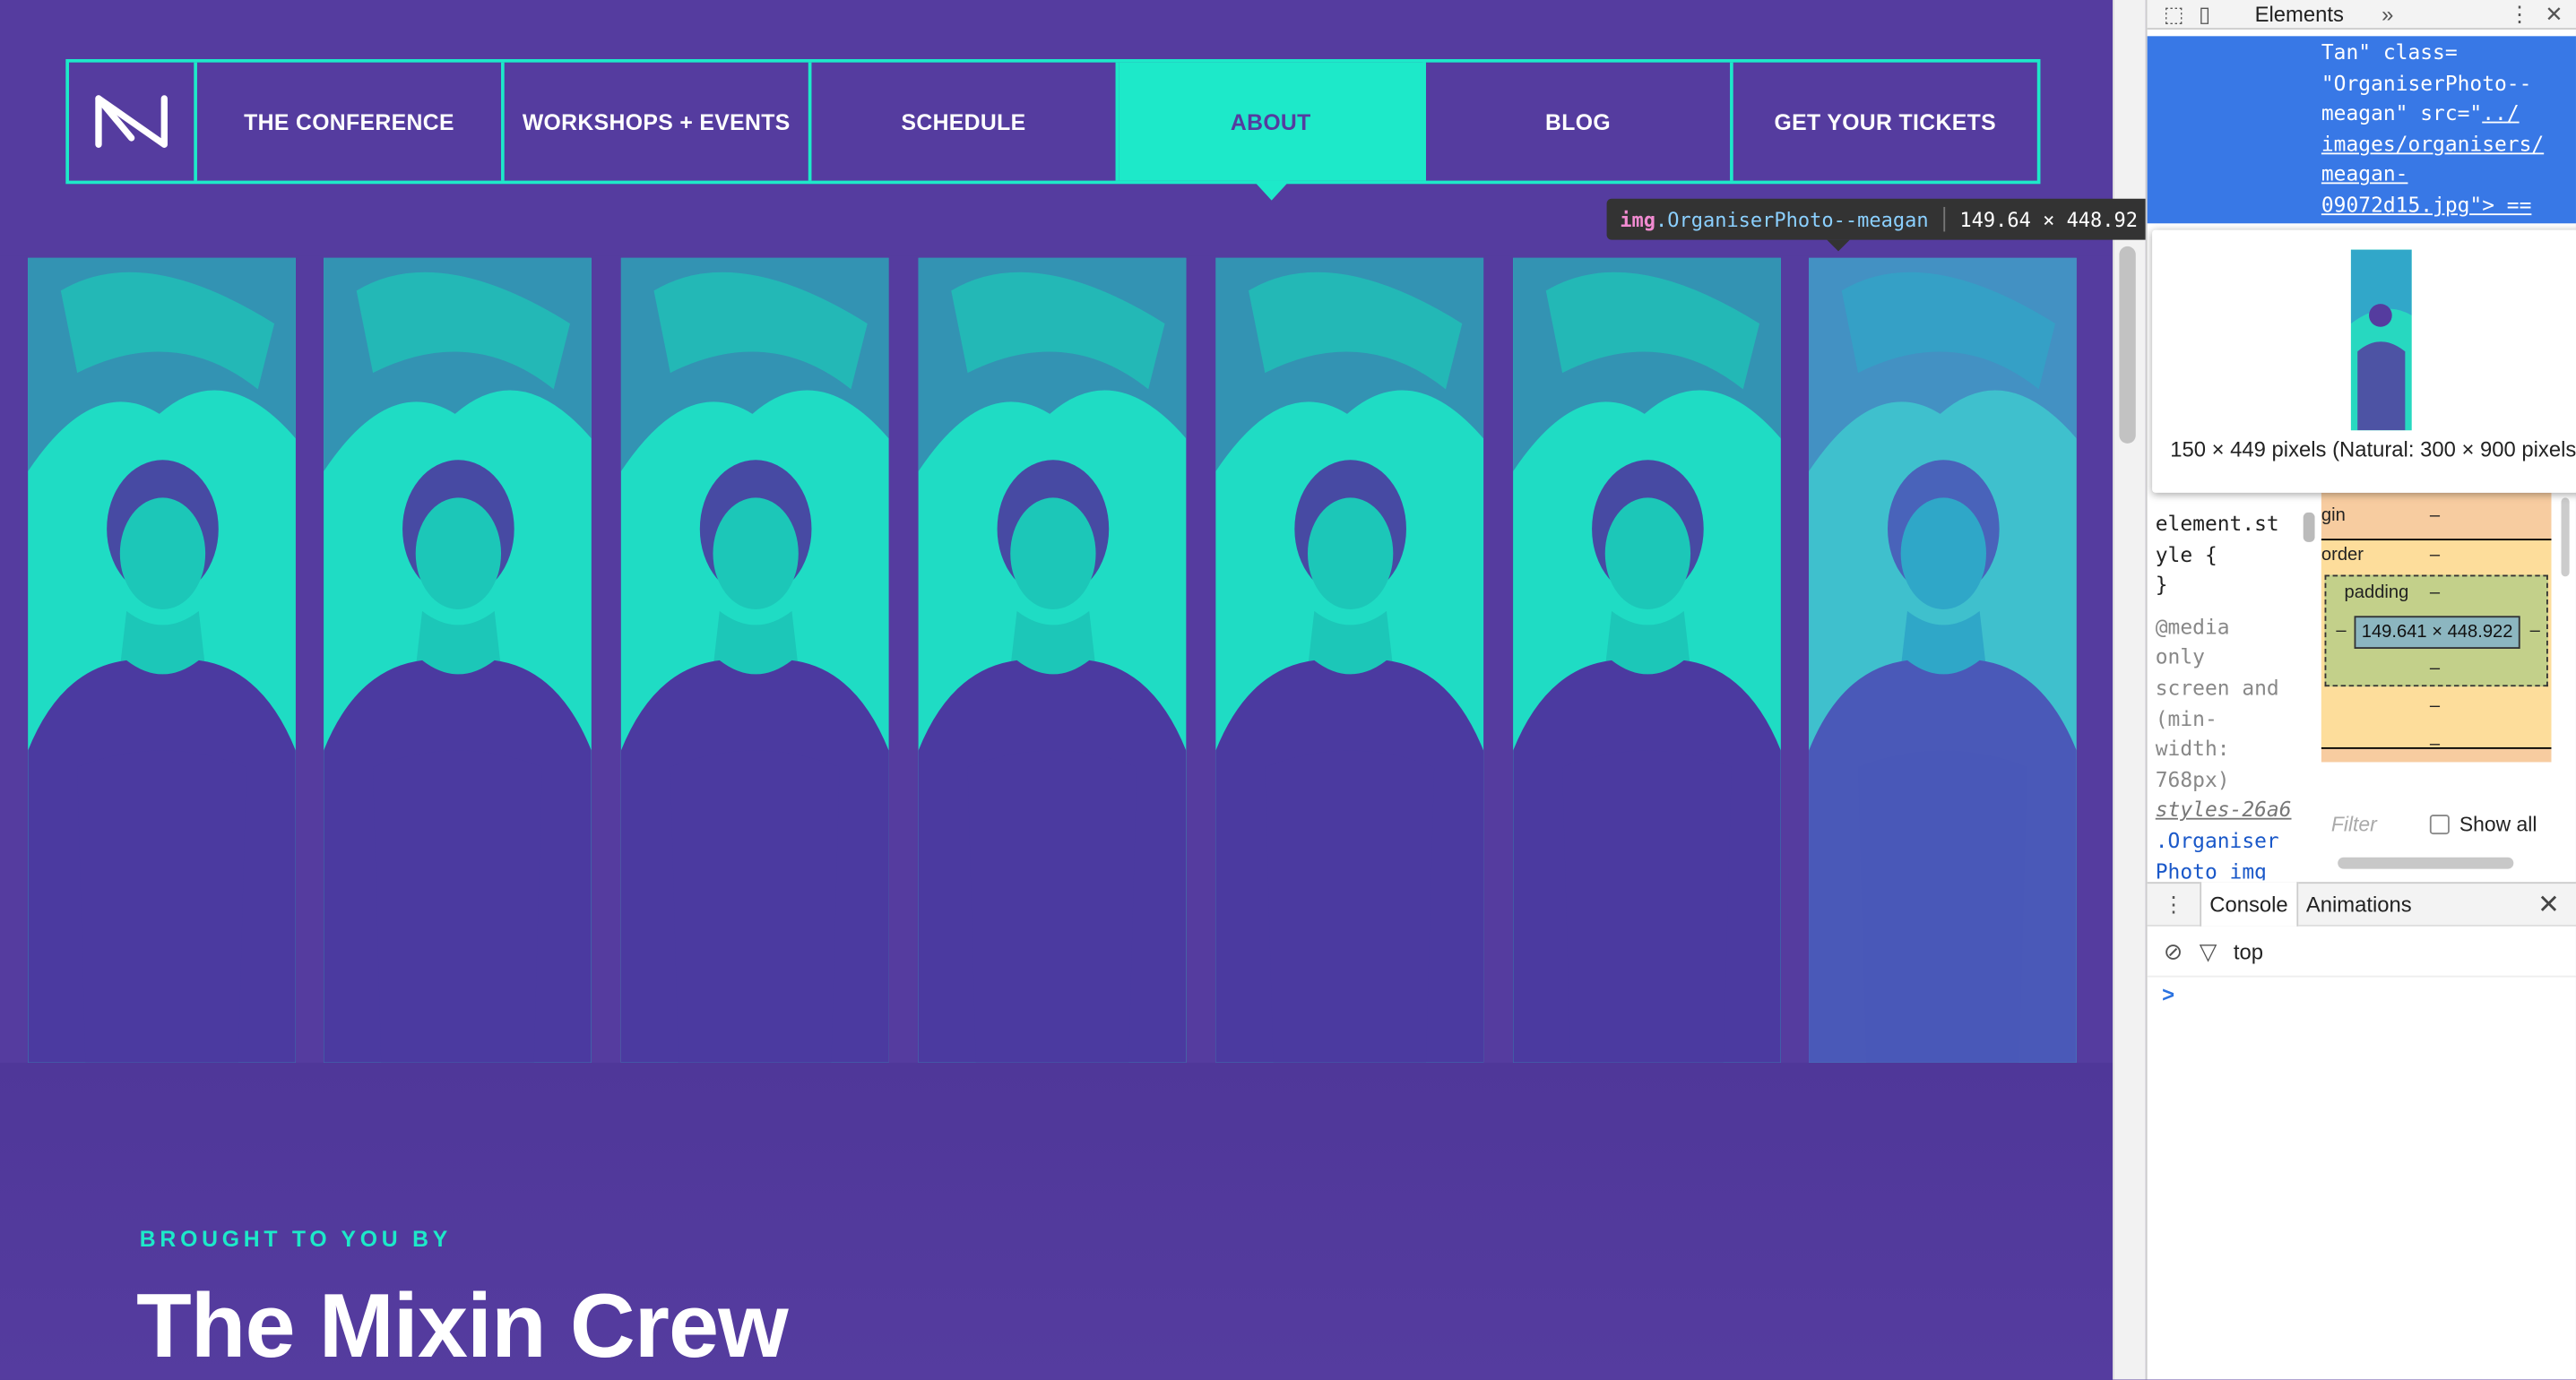 The width and height of the screenshot is (2576, 1380). I want to click on device-toggle-icon: ▯, so click(2204, 14).